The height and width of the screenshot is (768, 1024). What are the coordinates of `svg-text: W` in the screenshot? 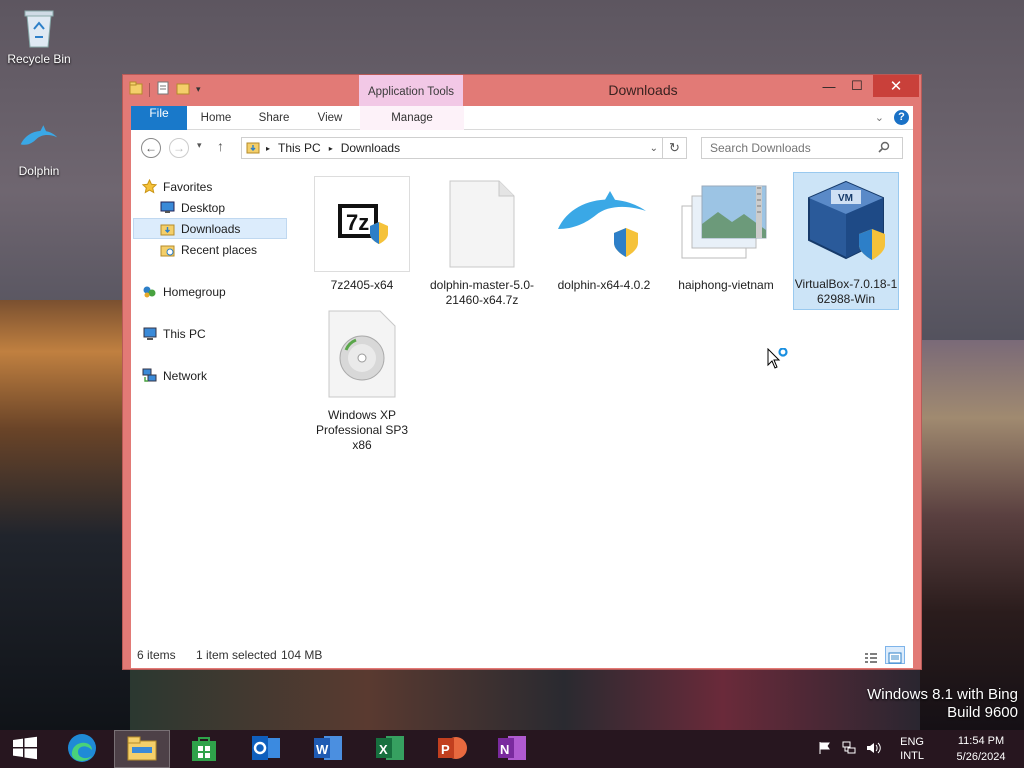 It's located at (322, 749).